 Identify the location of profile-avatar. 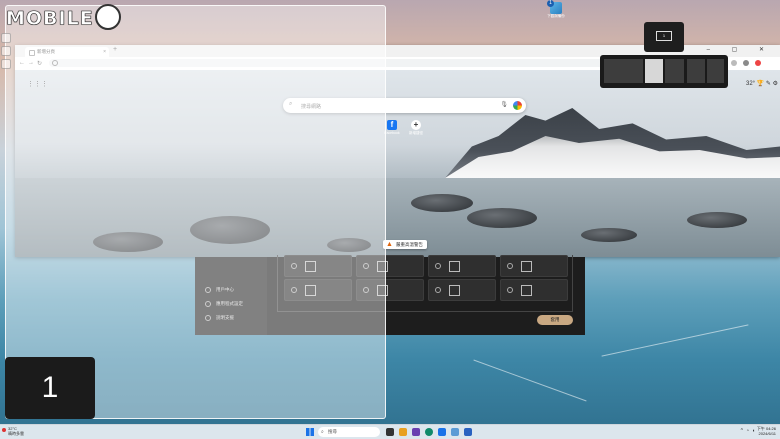
(746, 63).